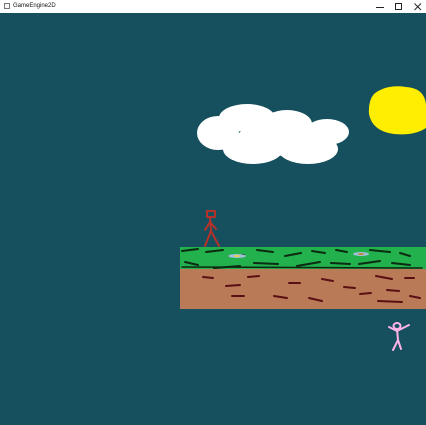 This screenshot has width=426, height=425. What do you see at coordinates (34, 6) in the screenshot?
I see `window-title: GameEngine2D` at bounding box center [34, 6].